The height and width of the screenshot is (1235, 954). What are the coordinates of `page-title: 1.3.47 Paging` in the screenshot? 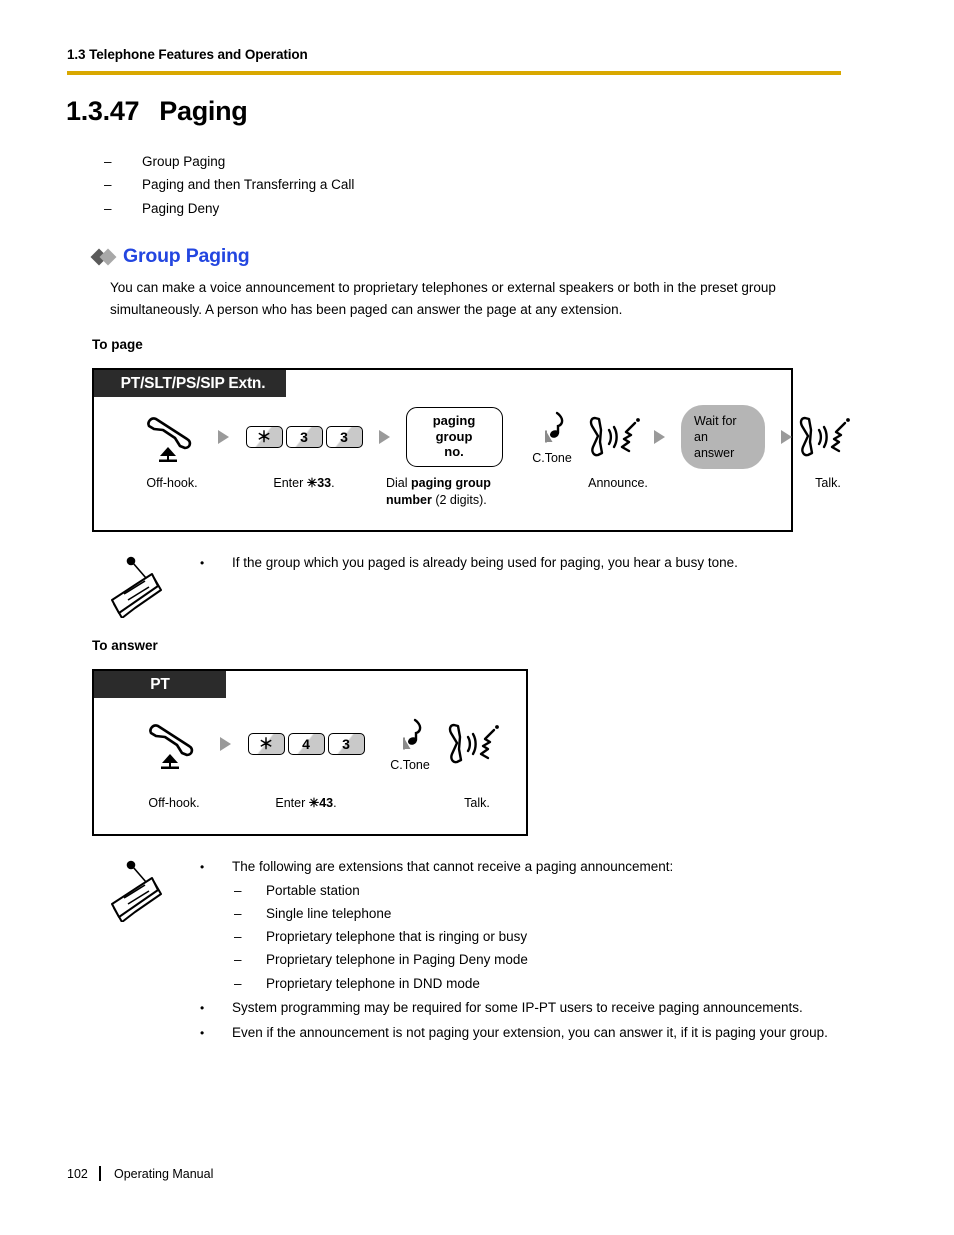 It's located at (157, 111).